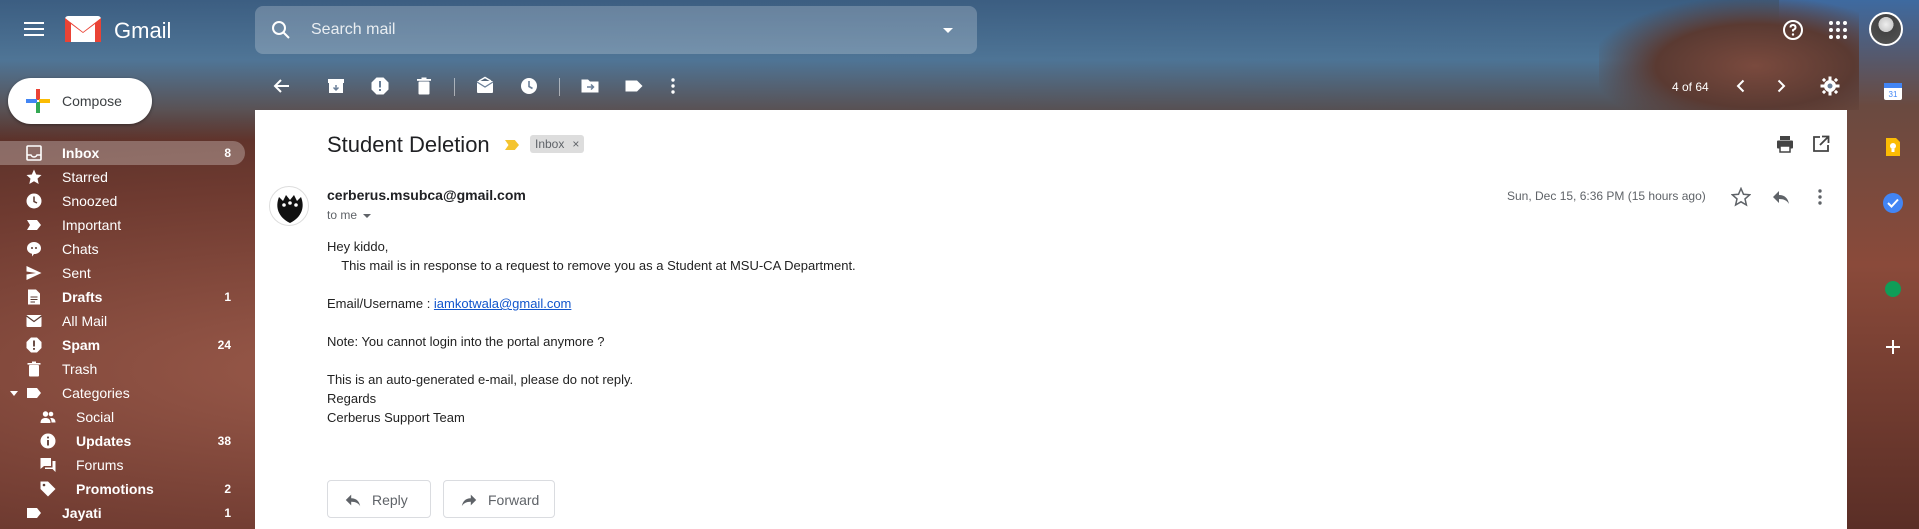 This screenshot has height=529, width=1919. Describe the element at coordinates (38, 101) in the screenshot. I see `plus-icon` at that location.